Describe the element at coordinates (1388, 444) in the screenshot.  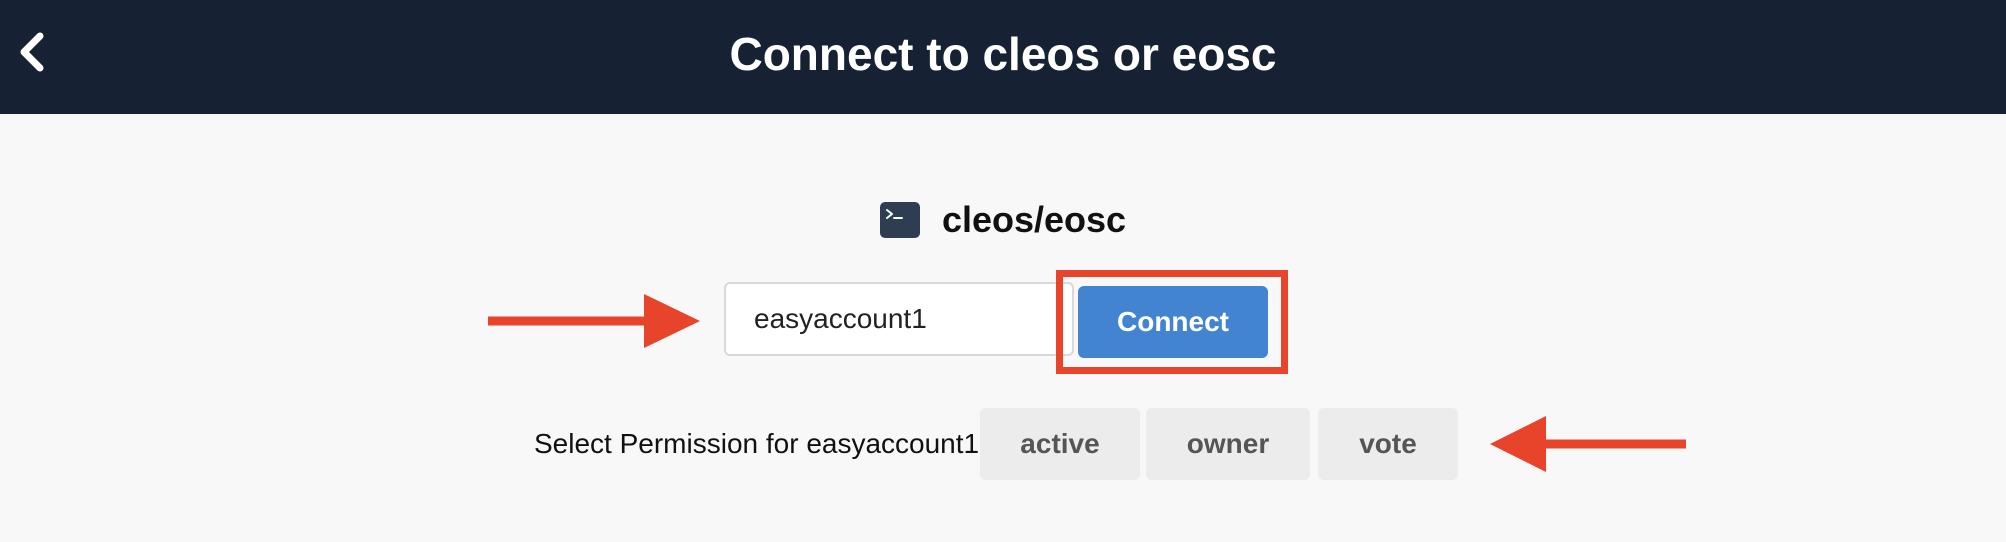
I see `permission-vote-button: vote` at that location.